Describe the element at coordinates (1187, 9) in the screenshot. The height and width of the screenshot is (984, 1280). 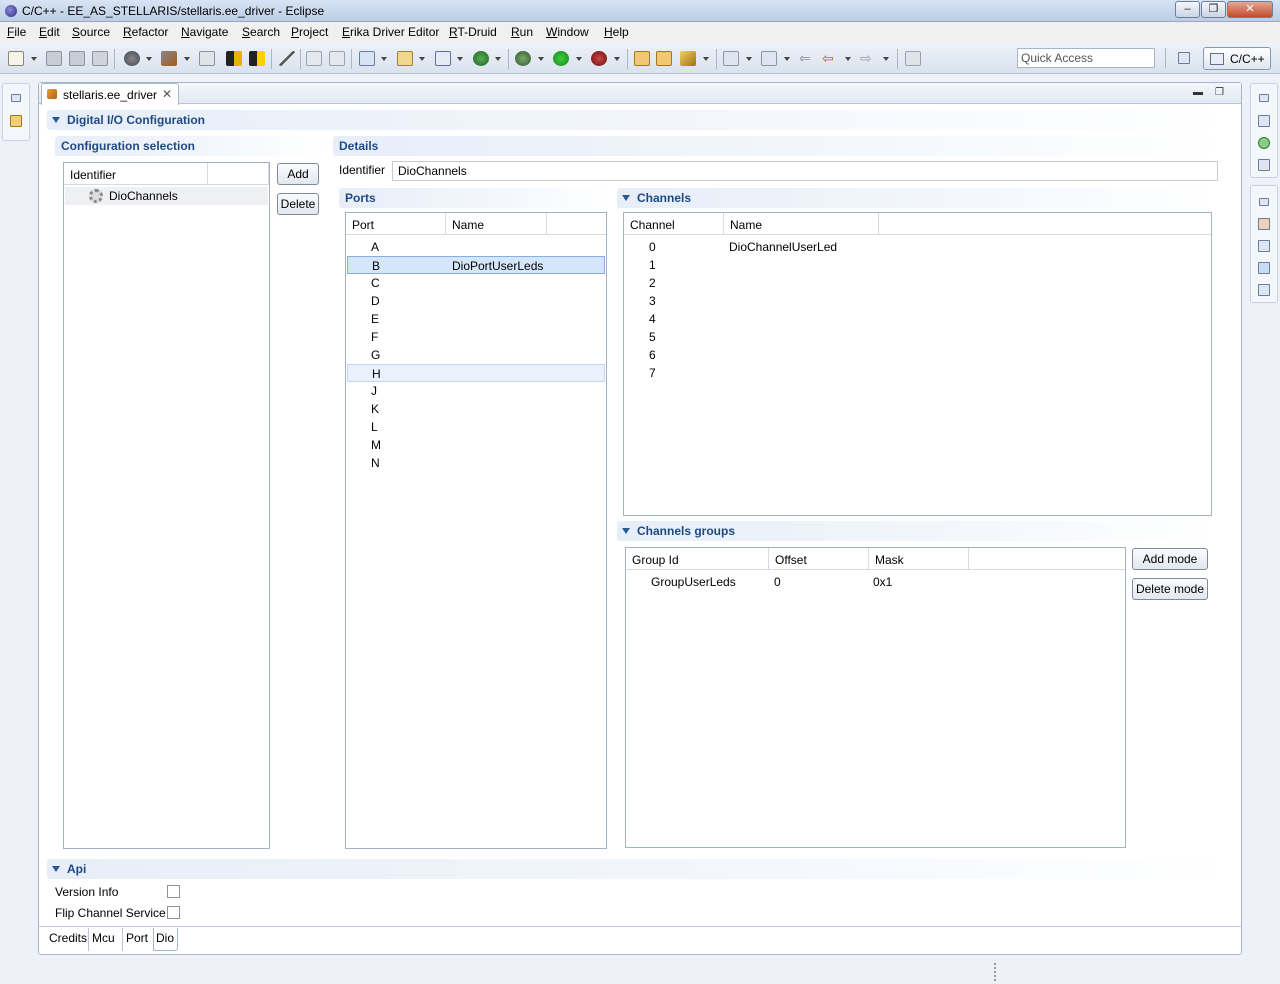
I see `minimize-window-button: ‒` at that location.